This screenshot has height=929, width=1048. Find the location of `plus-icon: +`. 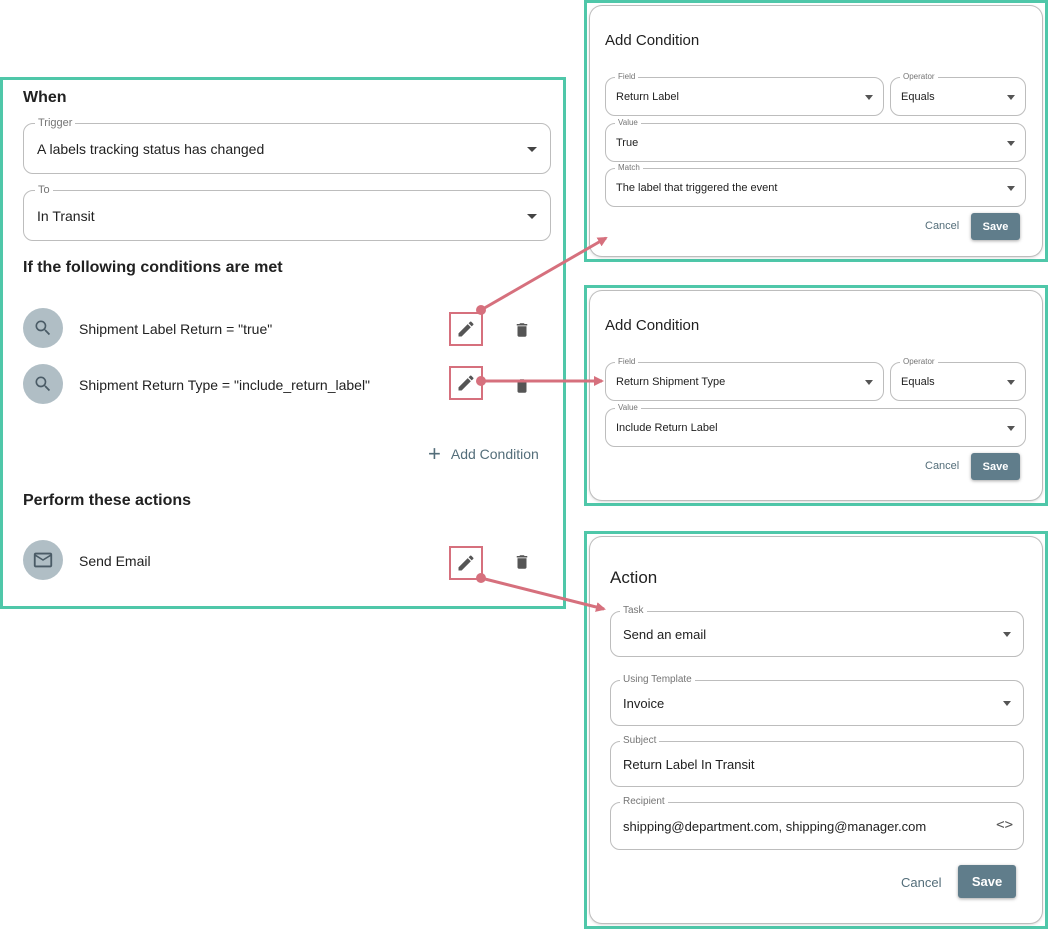

plus-icon: + is located at coordinates (434, 453).